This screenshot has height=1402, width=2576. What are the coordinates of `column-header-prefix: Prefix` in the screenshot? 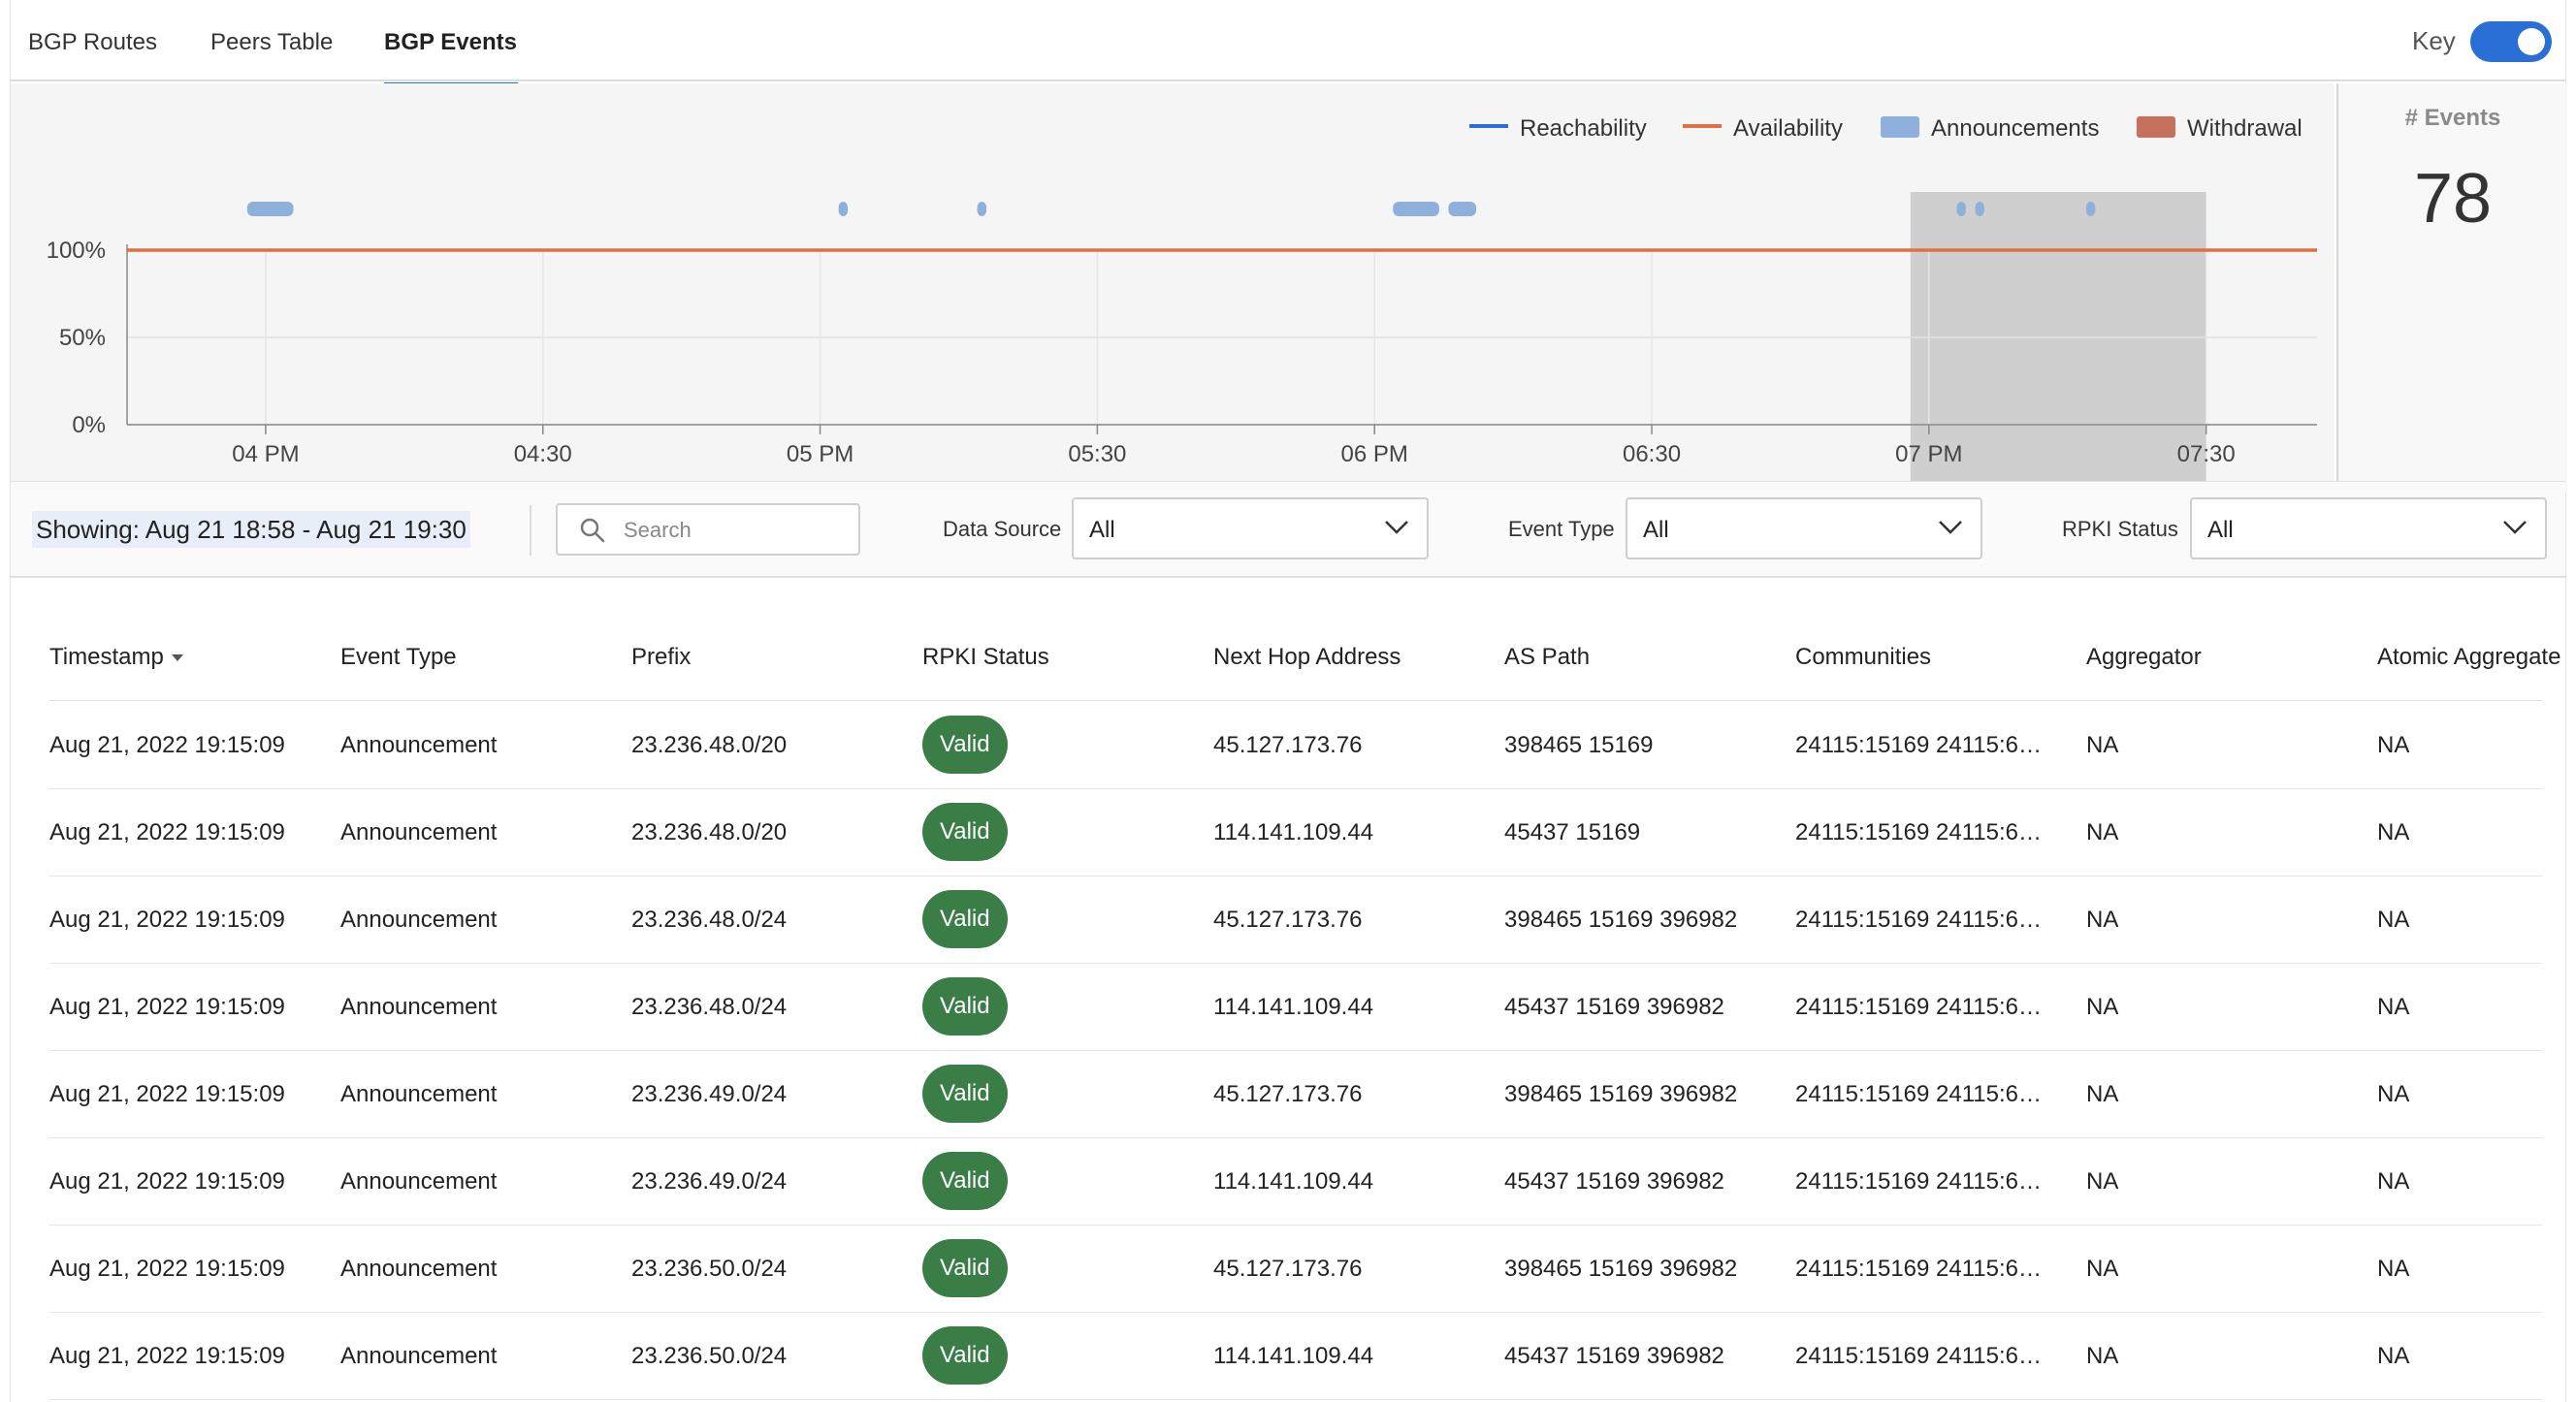 It's located at (661, 657).